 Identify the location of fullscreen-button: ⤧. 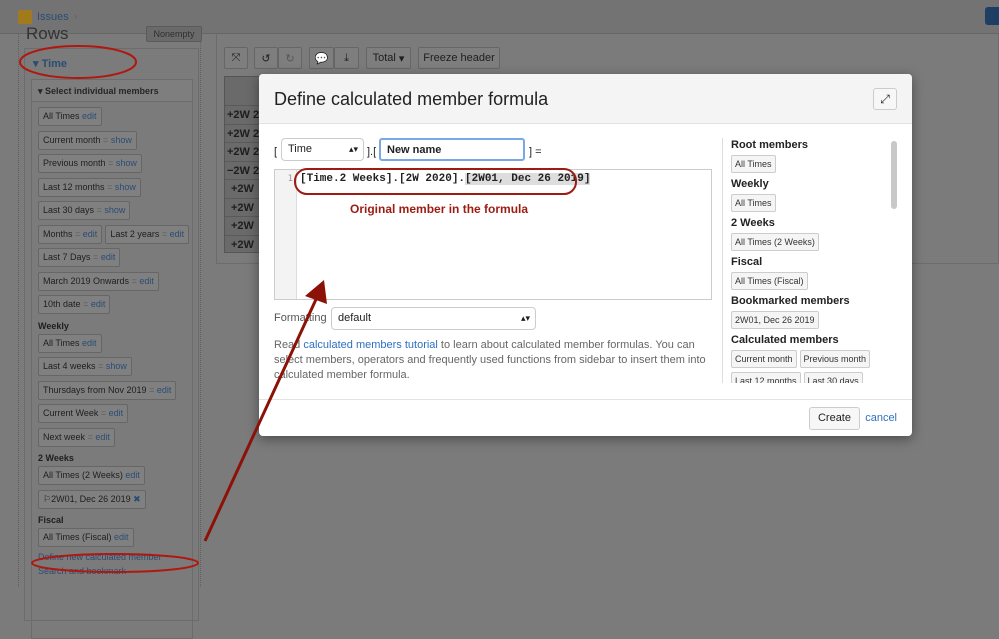
(236, 58).